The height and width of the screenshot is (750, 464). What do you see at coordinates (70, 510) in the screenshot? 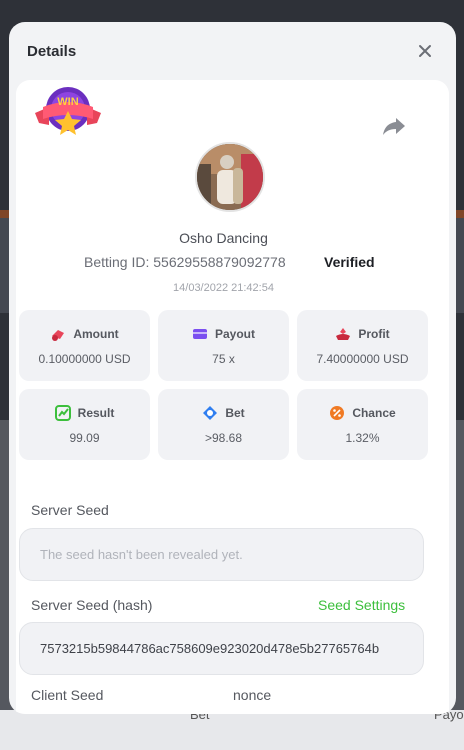
I see `server-seed-label: Server Seed` at bounding box center [70, 510].